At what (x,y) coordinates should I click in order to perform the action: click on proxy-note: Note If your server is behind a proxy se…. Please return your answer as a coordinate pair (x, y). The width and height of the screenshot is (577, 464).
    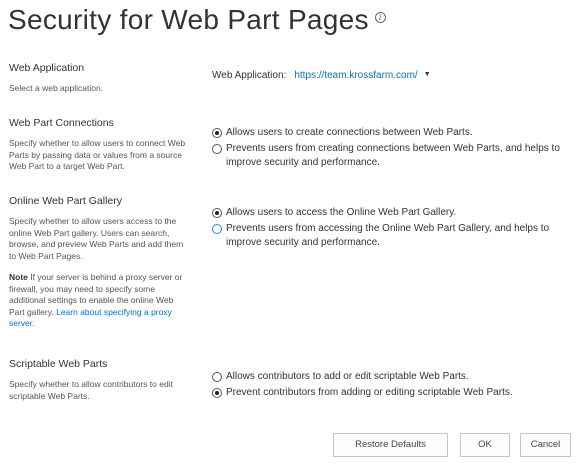
    Looking at the image, I should click on (100, 301).